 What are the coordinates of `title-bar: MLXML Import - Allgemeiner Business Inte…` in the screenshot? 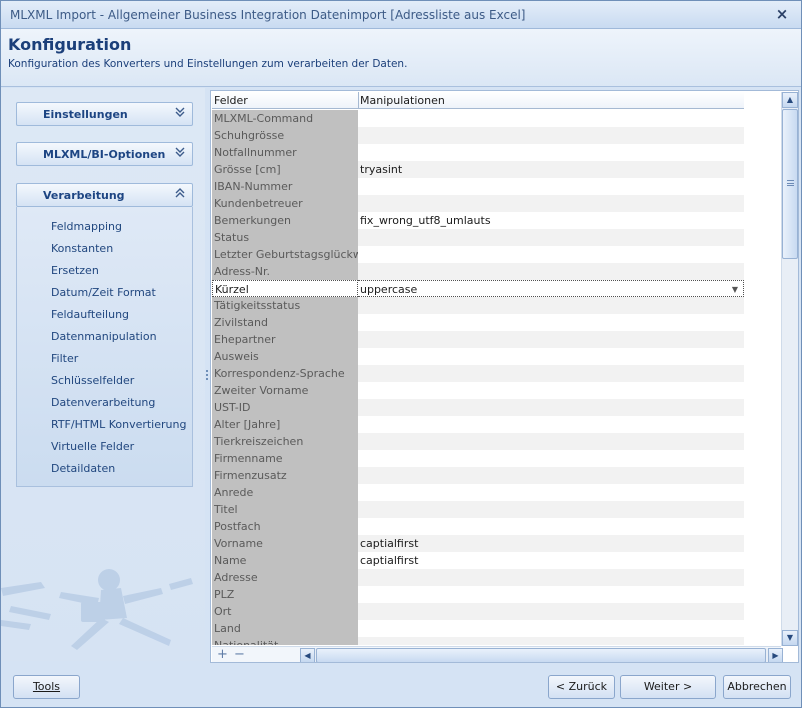 It's located at (401, 15).